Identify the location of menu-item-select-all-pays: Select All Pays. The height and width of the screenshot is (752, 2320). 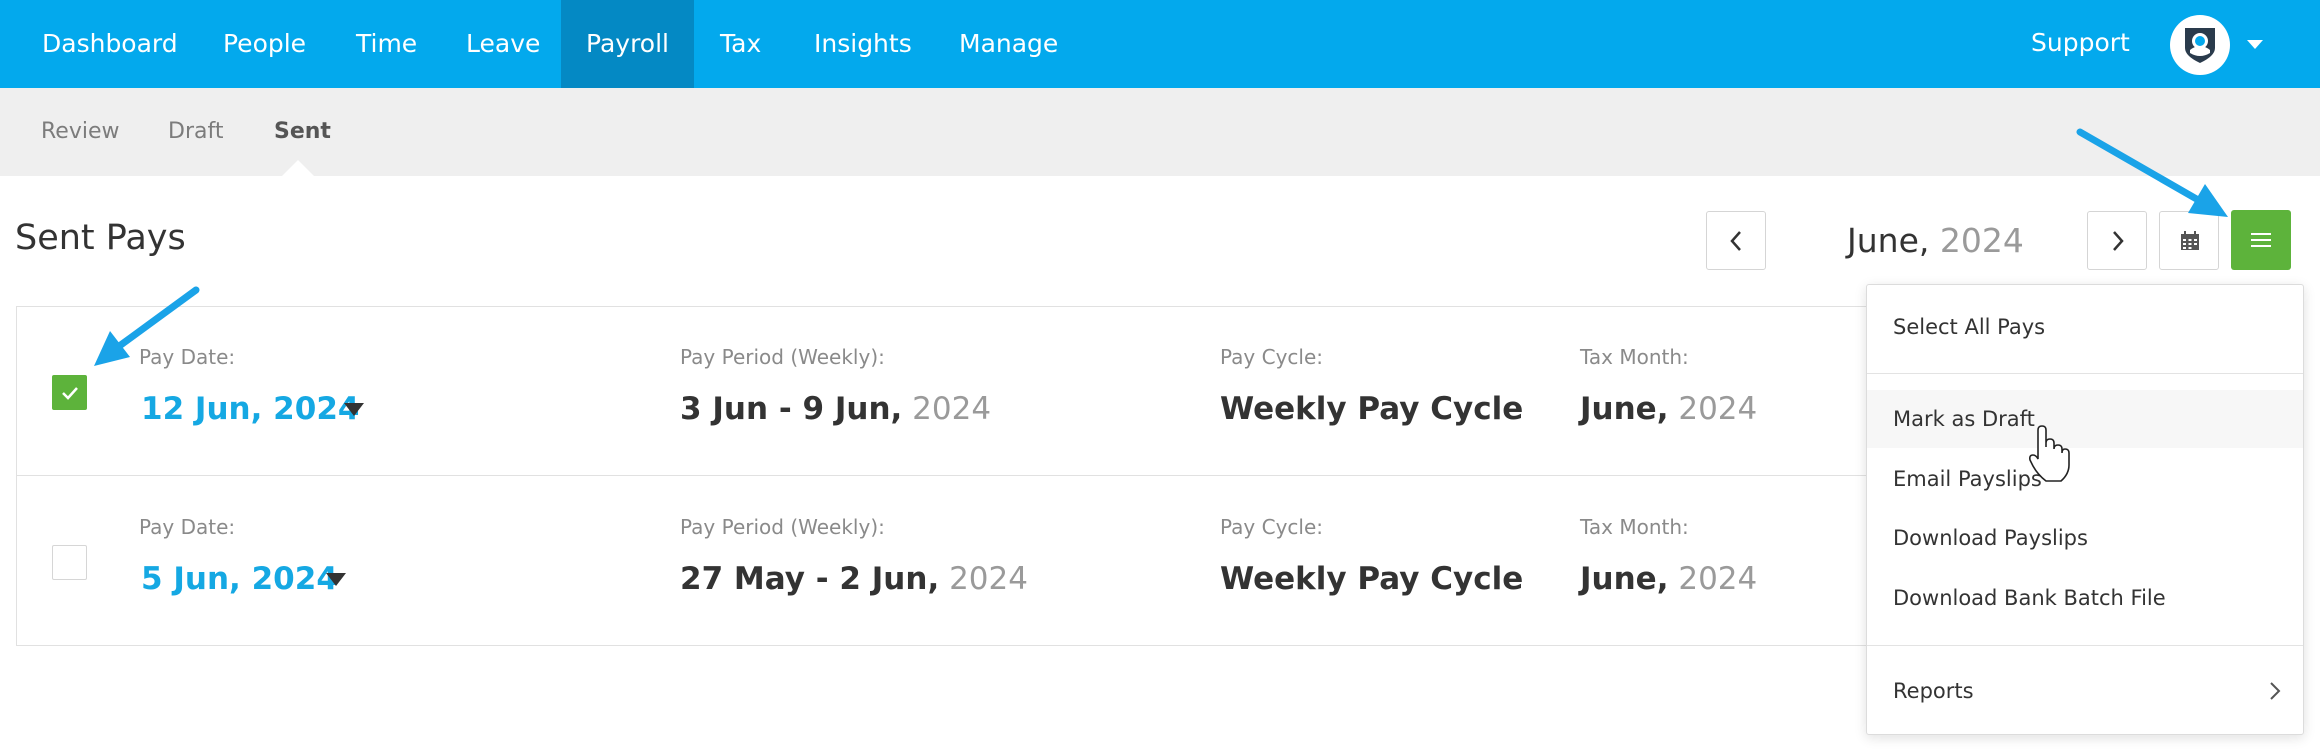
(2085, 327).